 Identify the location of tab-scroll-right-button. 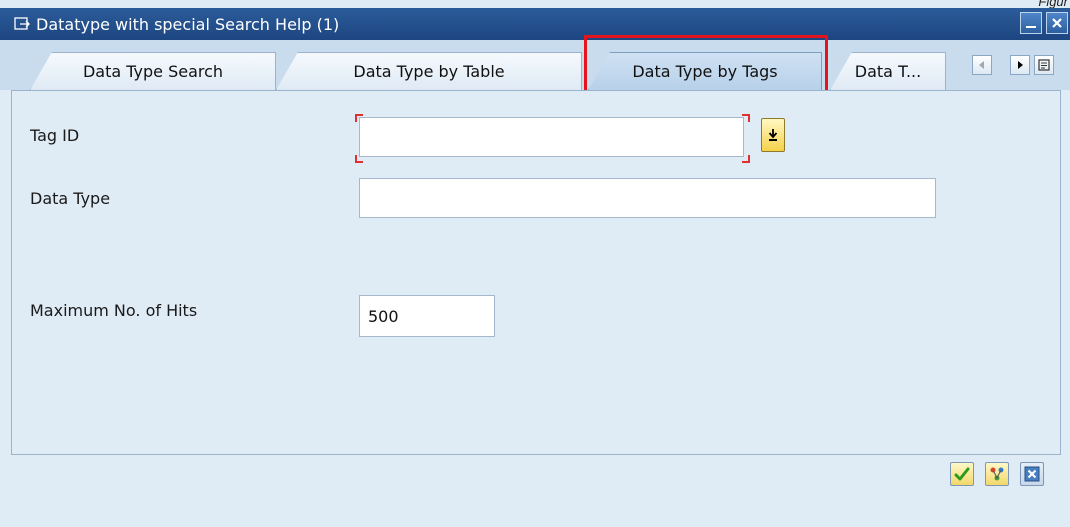
(1020, 65).